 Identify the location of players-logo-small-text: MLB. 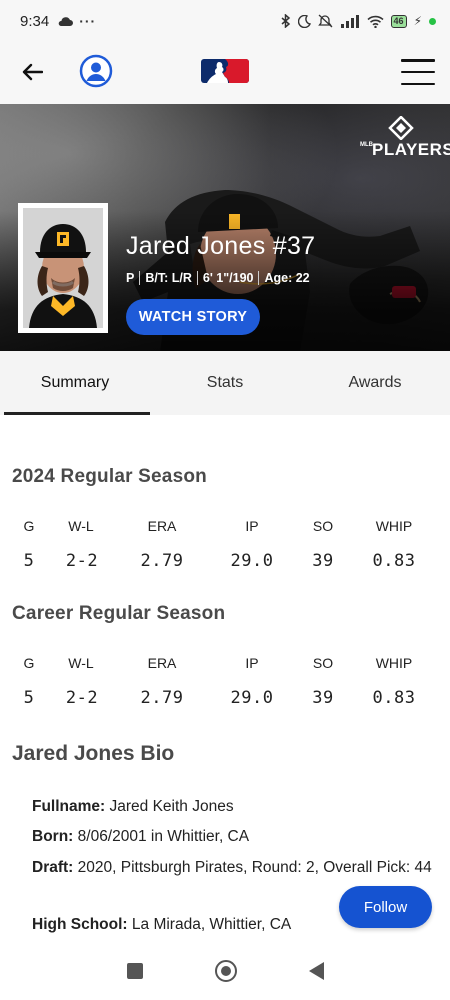
(366, 145).